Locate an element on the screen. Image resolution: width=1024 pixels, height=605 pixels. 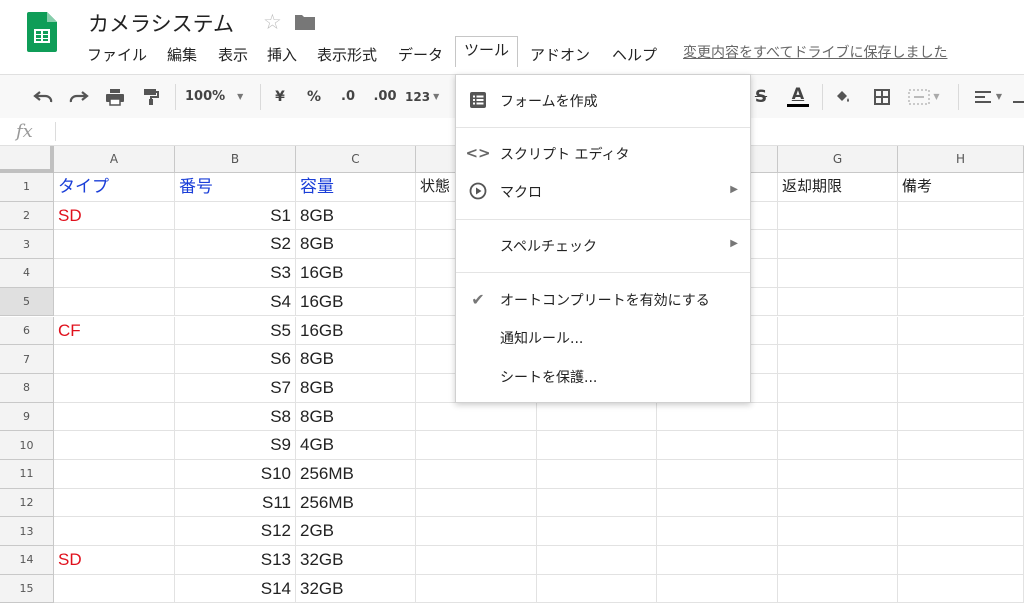
row-header: 7 is located at coordinates (27, 359).